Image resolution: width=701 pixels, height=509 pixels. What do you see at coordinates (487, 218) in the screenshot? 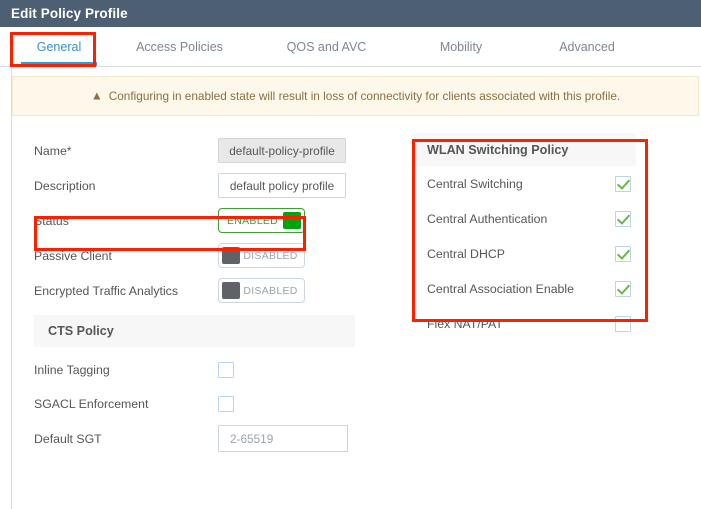
I see `central-authentication-label: Central Authentication` at bounding box center [487, 218].